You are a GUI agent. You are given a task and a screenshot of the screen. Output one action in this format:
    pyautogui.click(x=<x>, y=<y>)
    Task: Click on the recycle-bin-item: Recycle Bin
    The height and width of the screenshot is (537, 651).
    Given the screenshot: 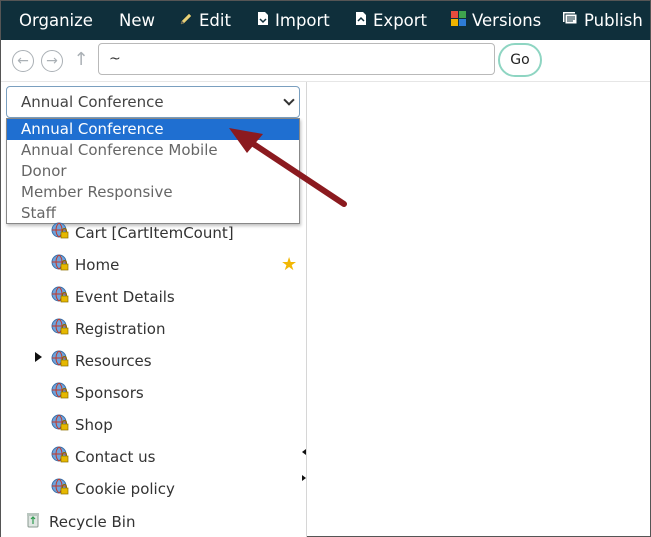 What is the action you would take?
    pyautogui.click(x=80, y=522)
    